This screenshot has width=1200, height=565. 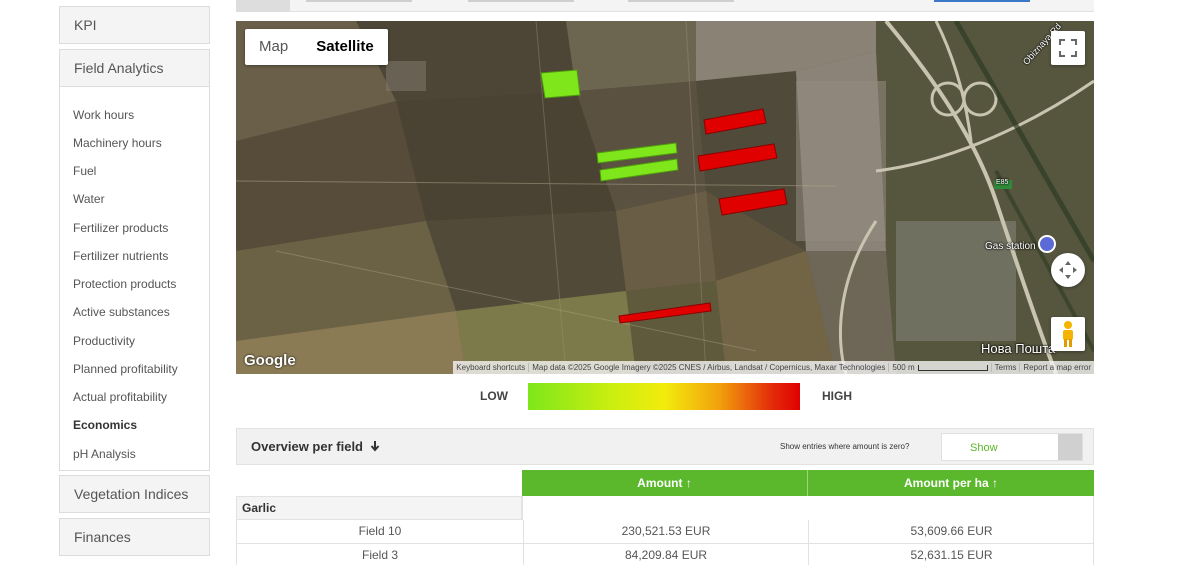 What do you see at coordinates (1056, 367) in the screenshot?
I see `report-error-link: Report a map error` at bounding box center [1056, 367].